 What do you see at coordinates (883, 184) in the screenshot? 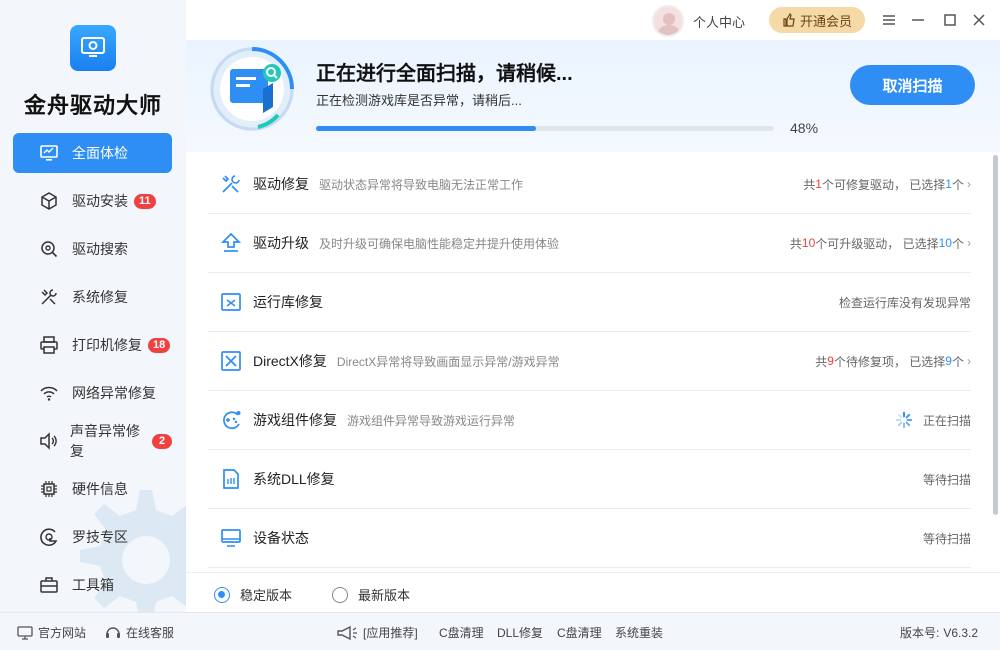
I see `summary-text: 个可修复驱动， 已选择` at bounding box center [883, 184].